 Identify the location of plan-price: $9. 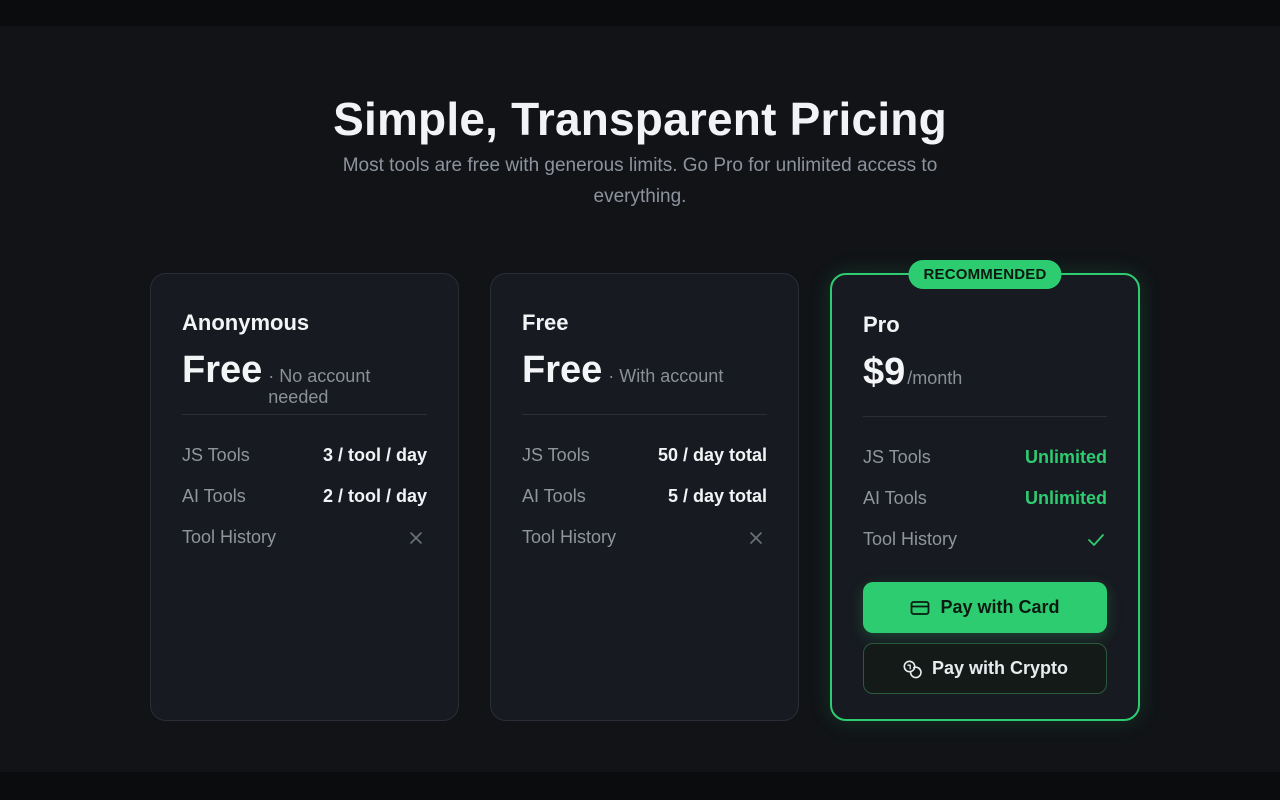
(884, 372).